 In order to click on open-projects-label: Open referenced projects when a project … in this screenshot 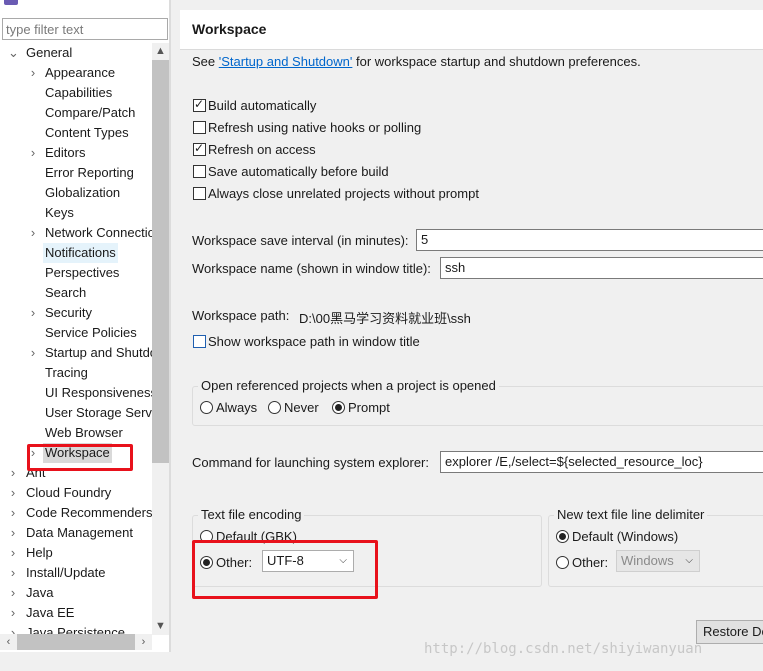, I will do `click(348, 385)`.